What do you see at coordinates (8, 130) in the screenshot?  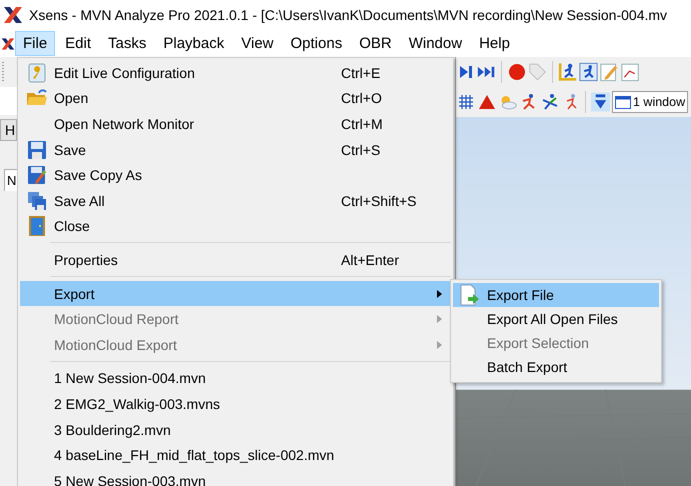 I see `panel-tab: H` at bounding box center [8, 130].